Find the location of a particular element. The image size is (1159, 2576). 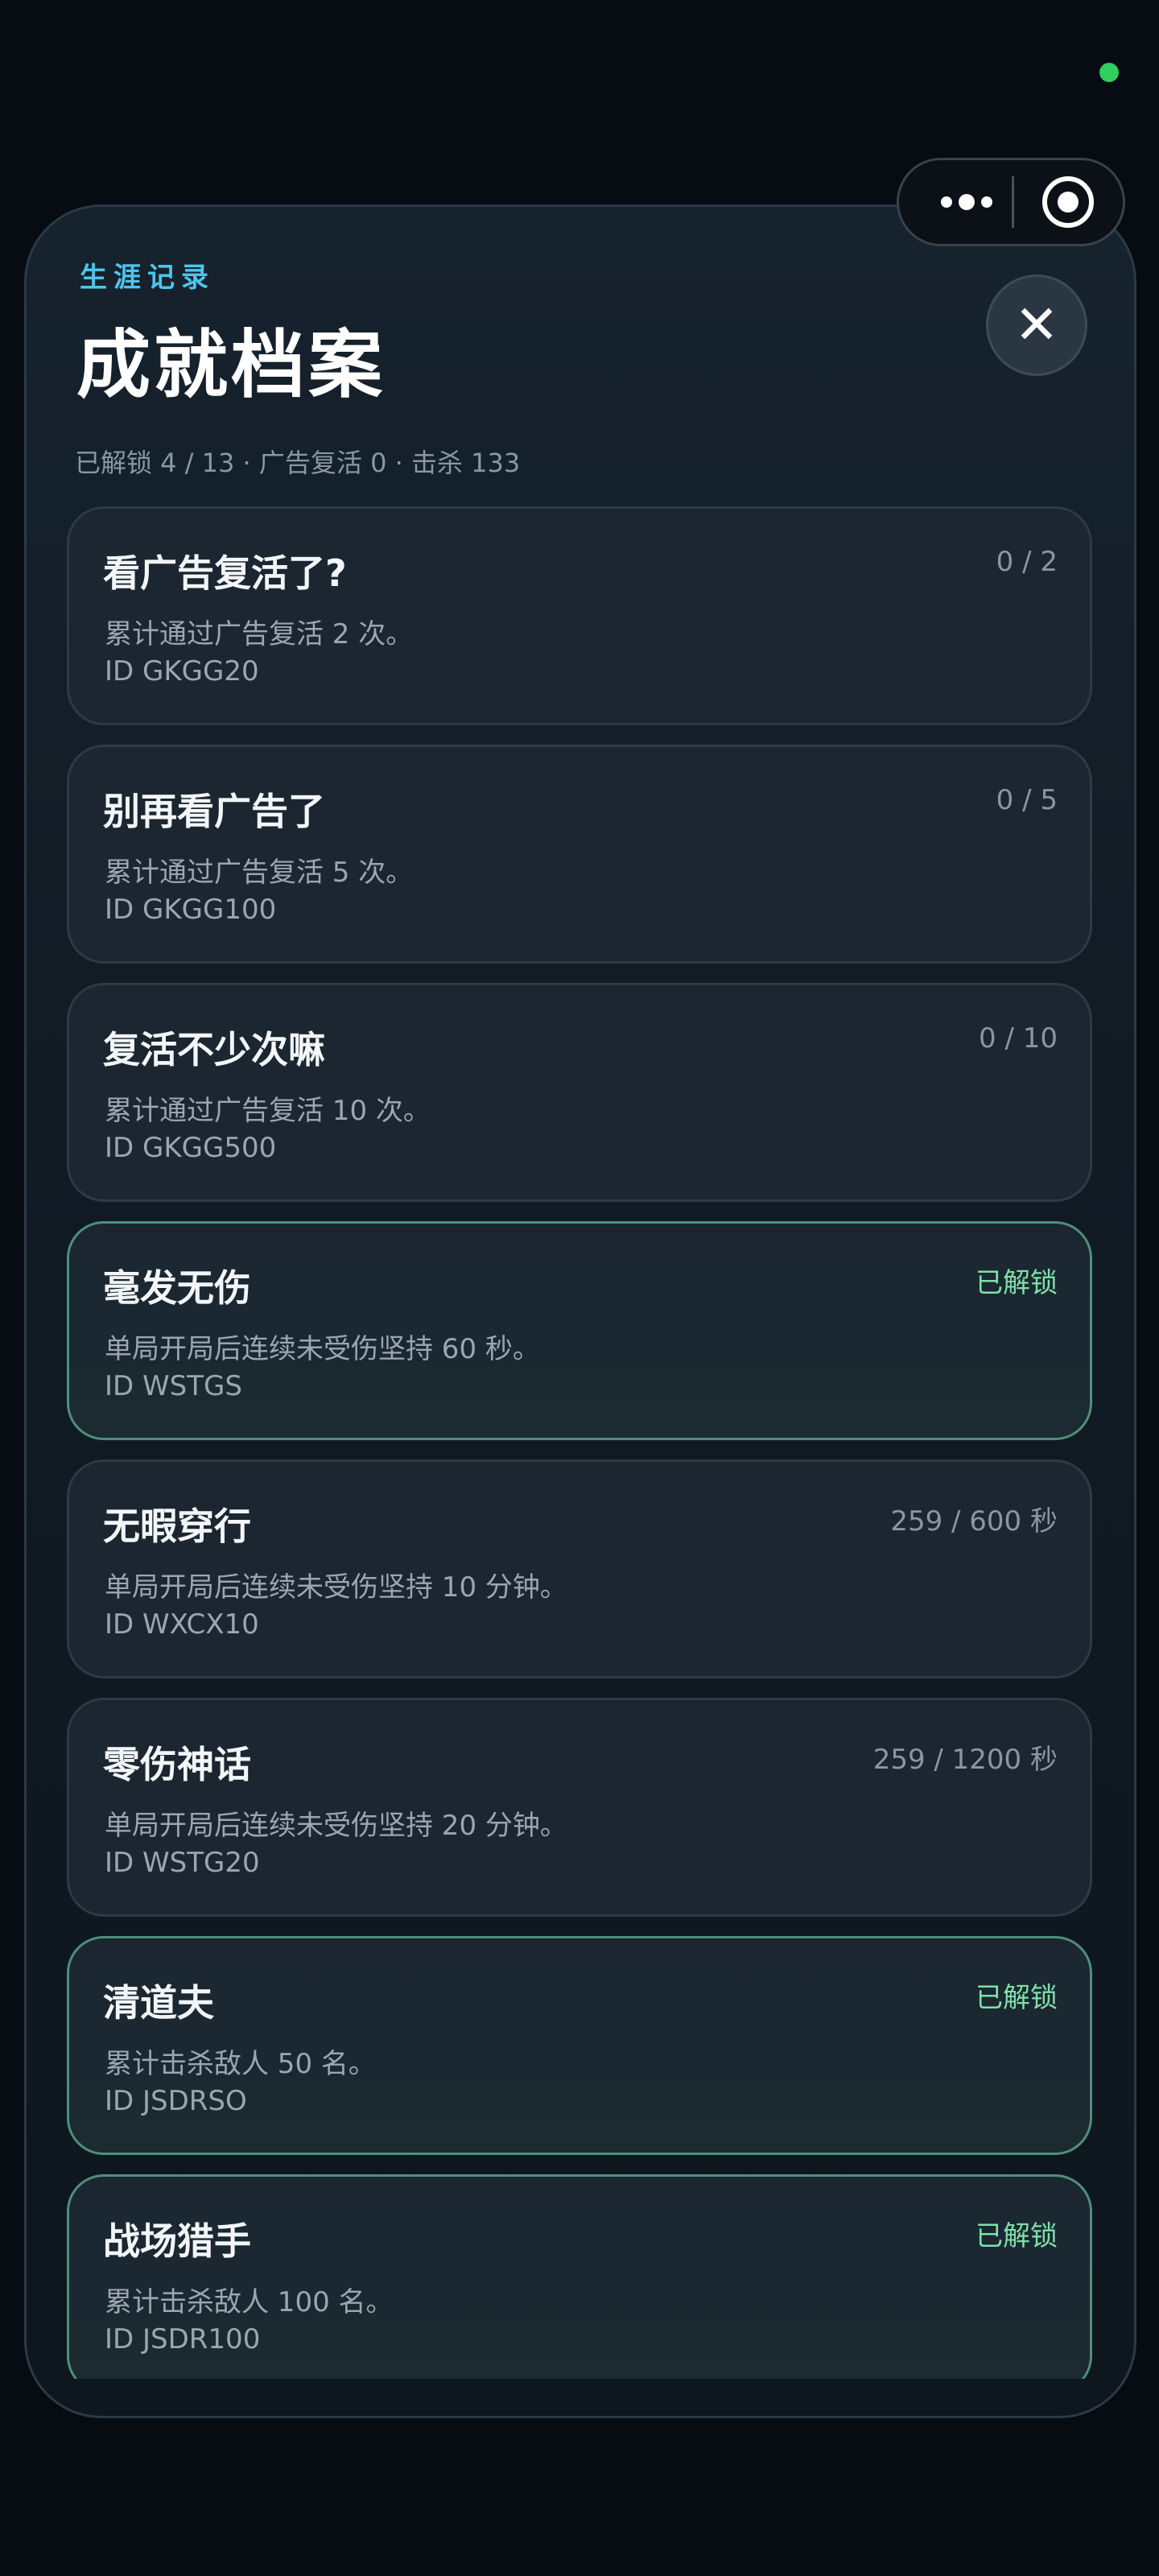

capsule-divider is located at coordinates (1013, 202).